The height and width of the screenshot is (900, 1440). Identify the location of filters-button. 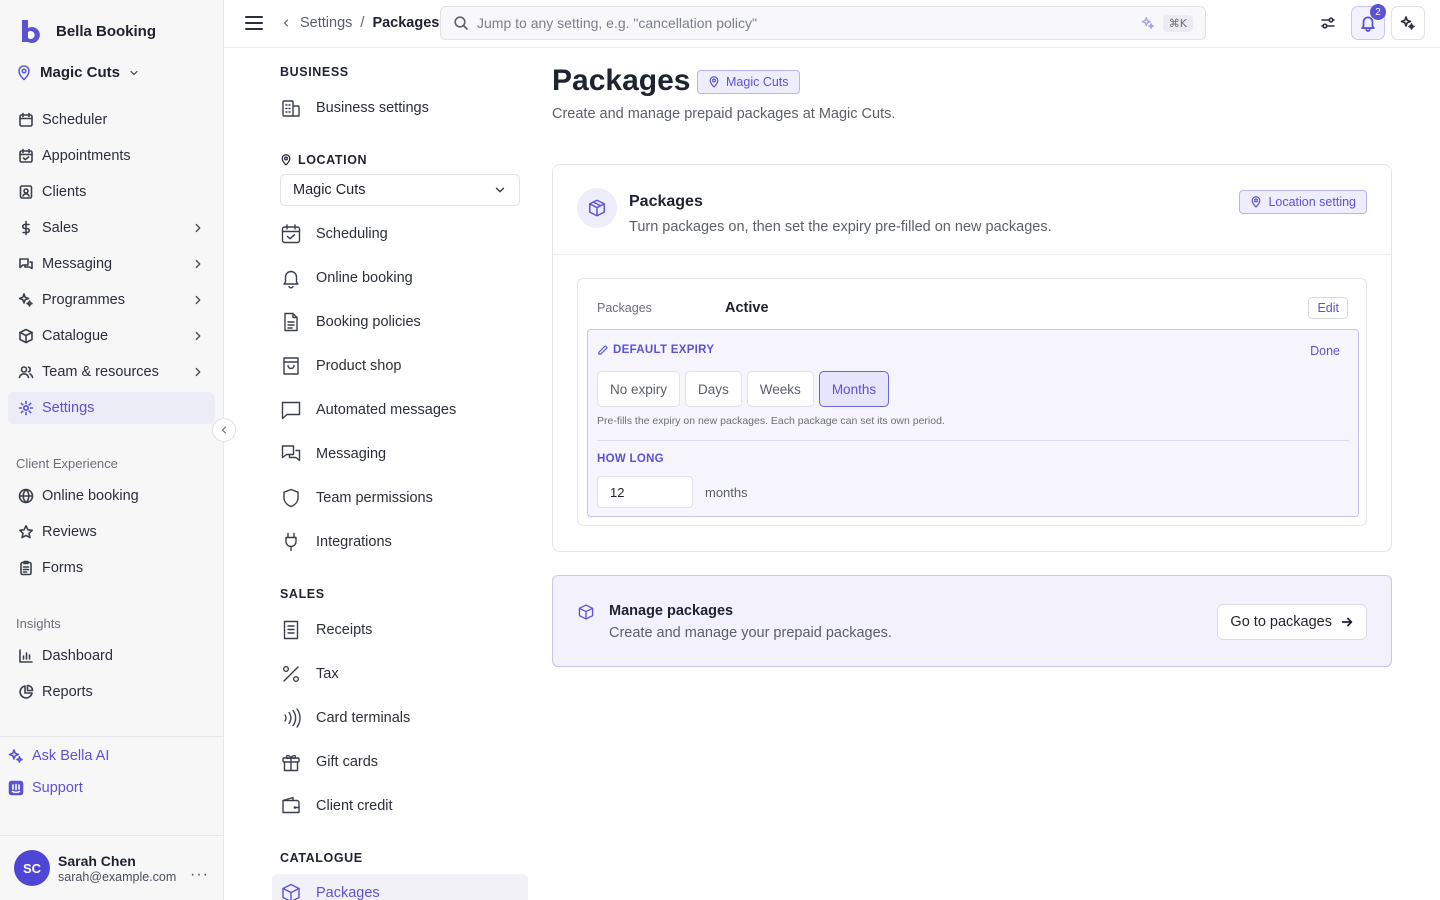
(1328, 23).